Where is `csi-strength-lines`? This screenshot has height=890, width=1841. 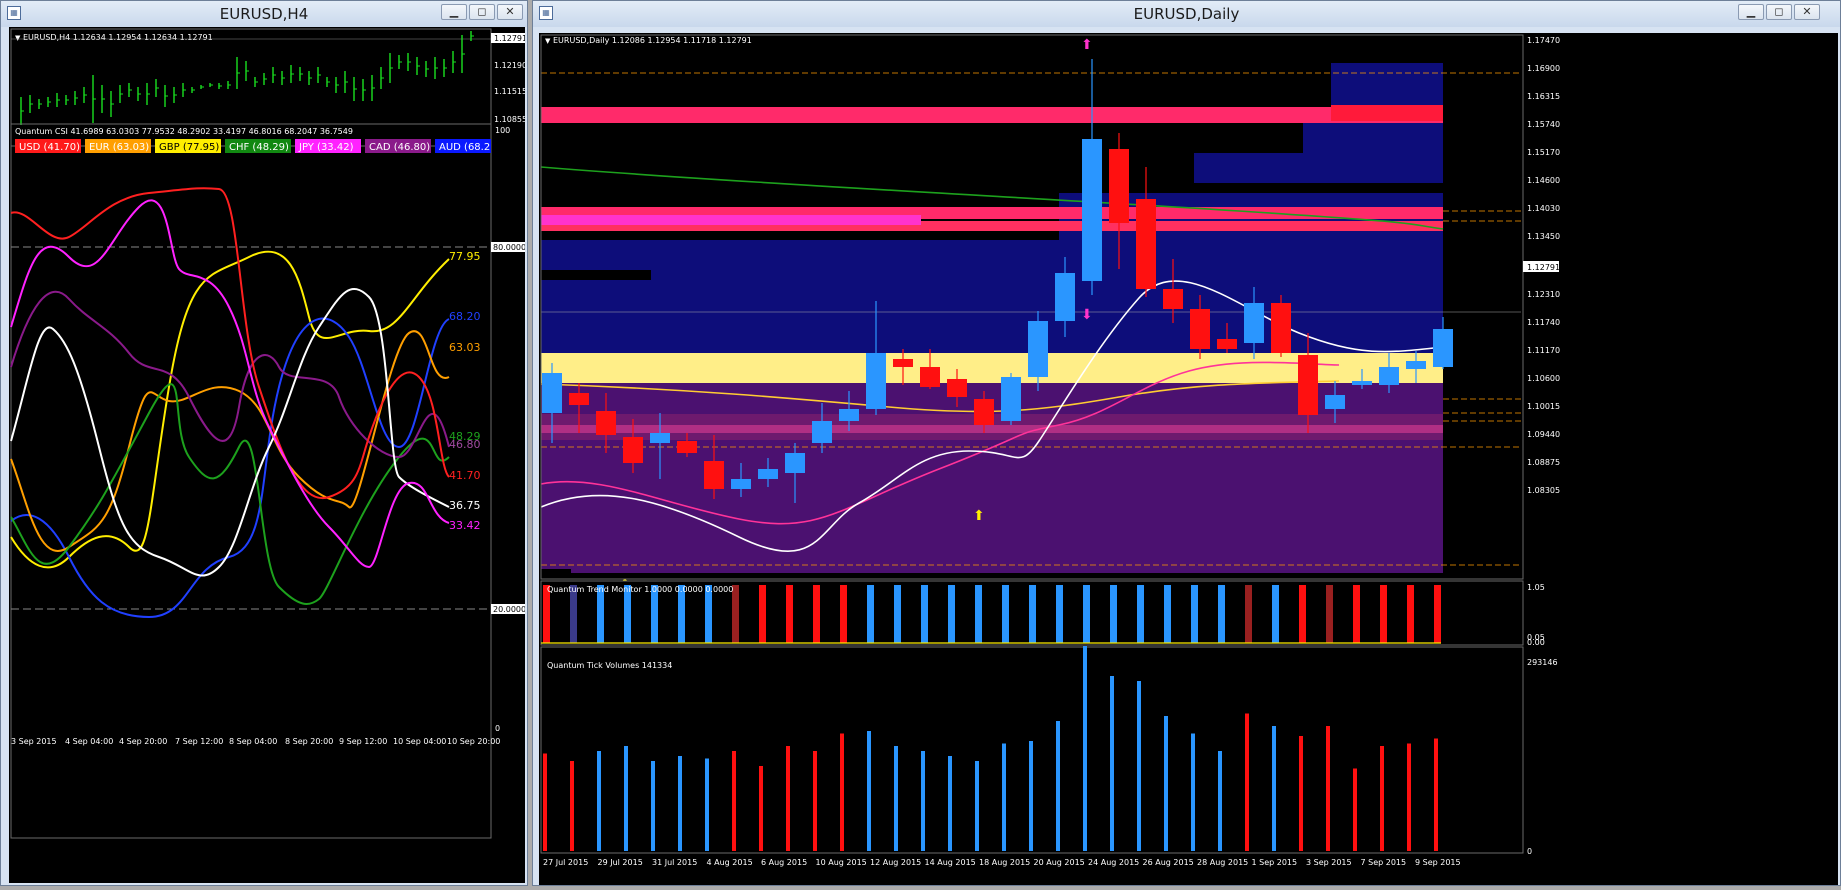 csi-strength-lines is located at coordinates (230, 403).